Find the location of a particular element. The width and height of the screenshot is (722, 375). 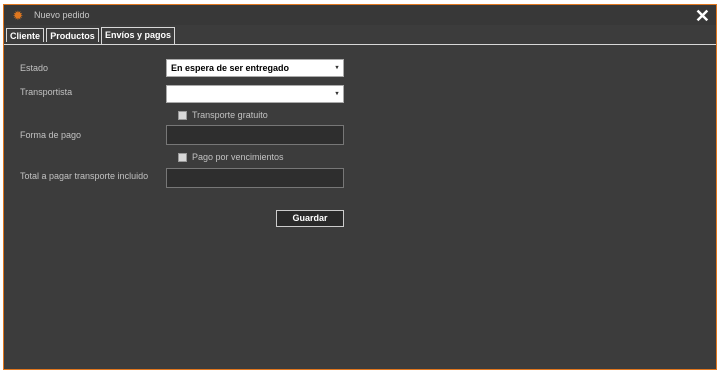

pago-por-vencimientos-label: Pago por vencimientos is located at coordinates (238, 157).